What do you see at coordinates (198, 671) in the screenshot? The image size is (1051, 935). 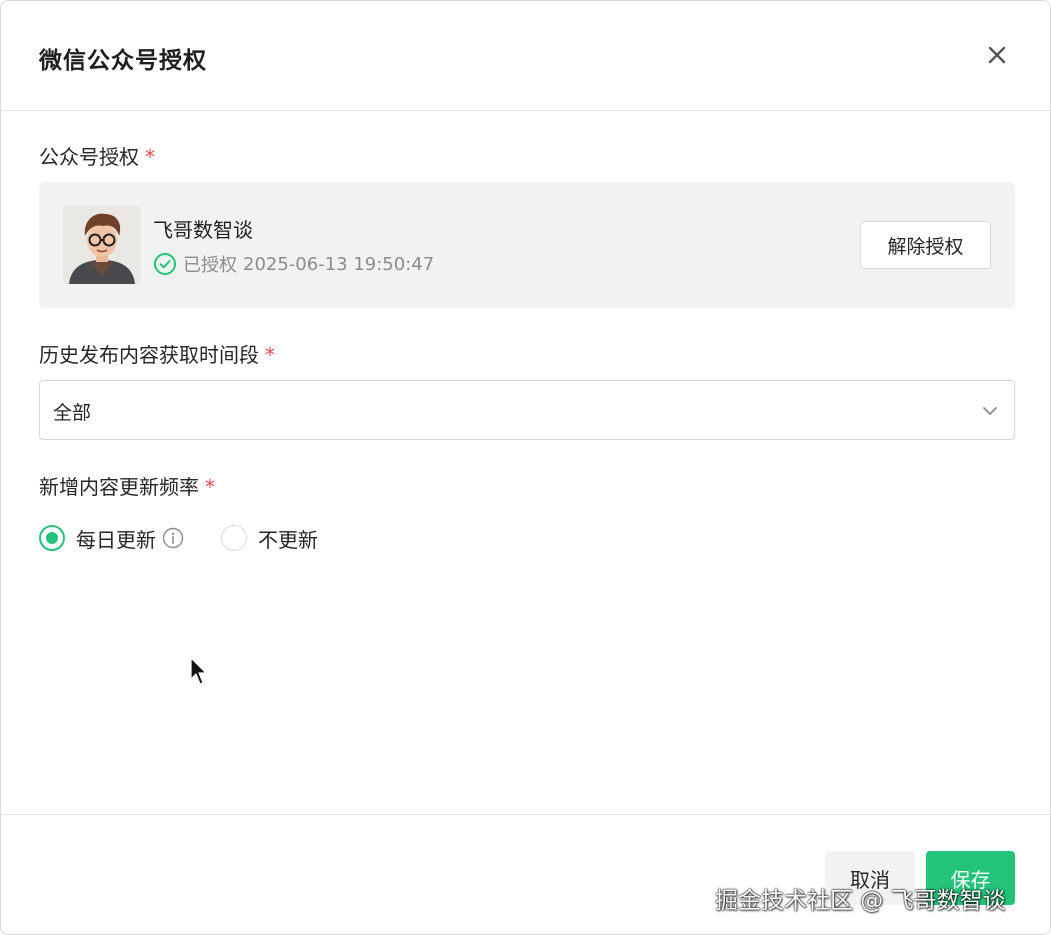 I see `mouse-cursor-icon` at bounding box center [198, 671].